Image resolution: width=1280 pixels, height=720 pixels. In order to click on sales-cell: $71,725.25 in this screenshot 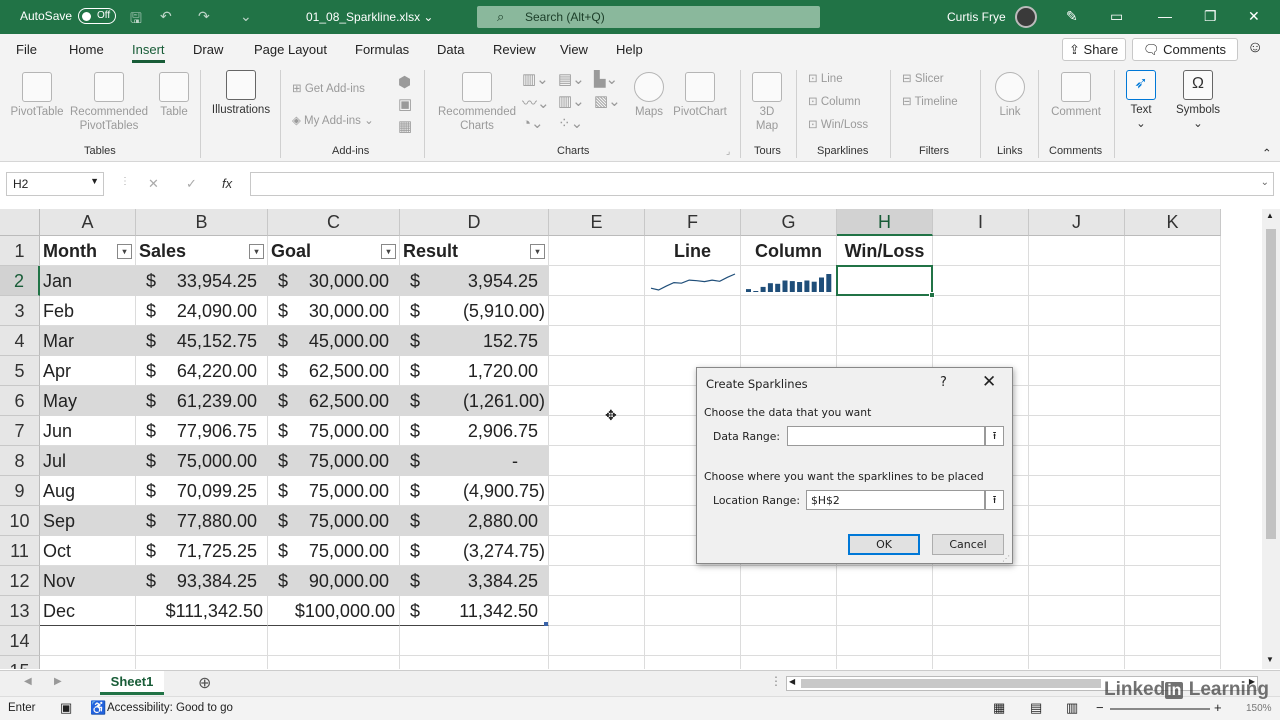, I will do `click(202, 551)`.